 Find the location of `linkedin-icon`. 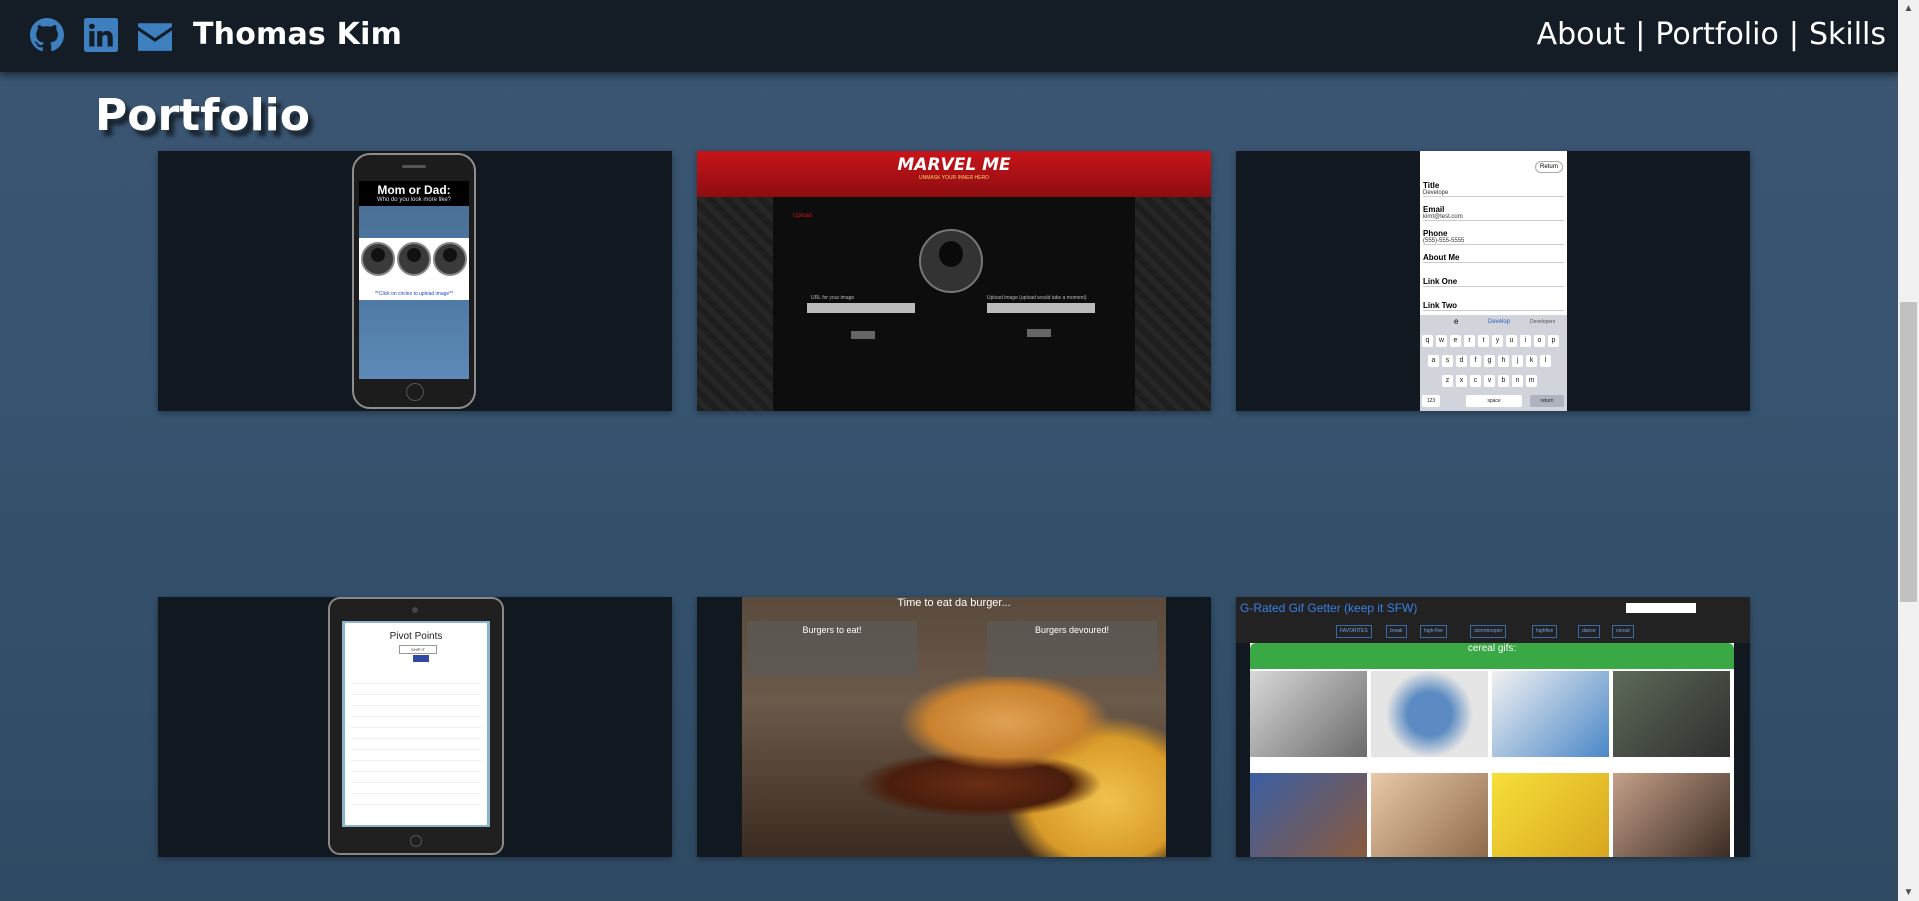

linkedin-icon is located at coordinates (101, 35).